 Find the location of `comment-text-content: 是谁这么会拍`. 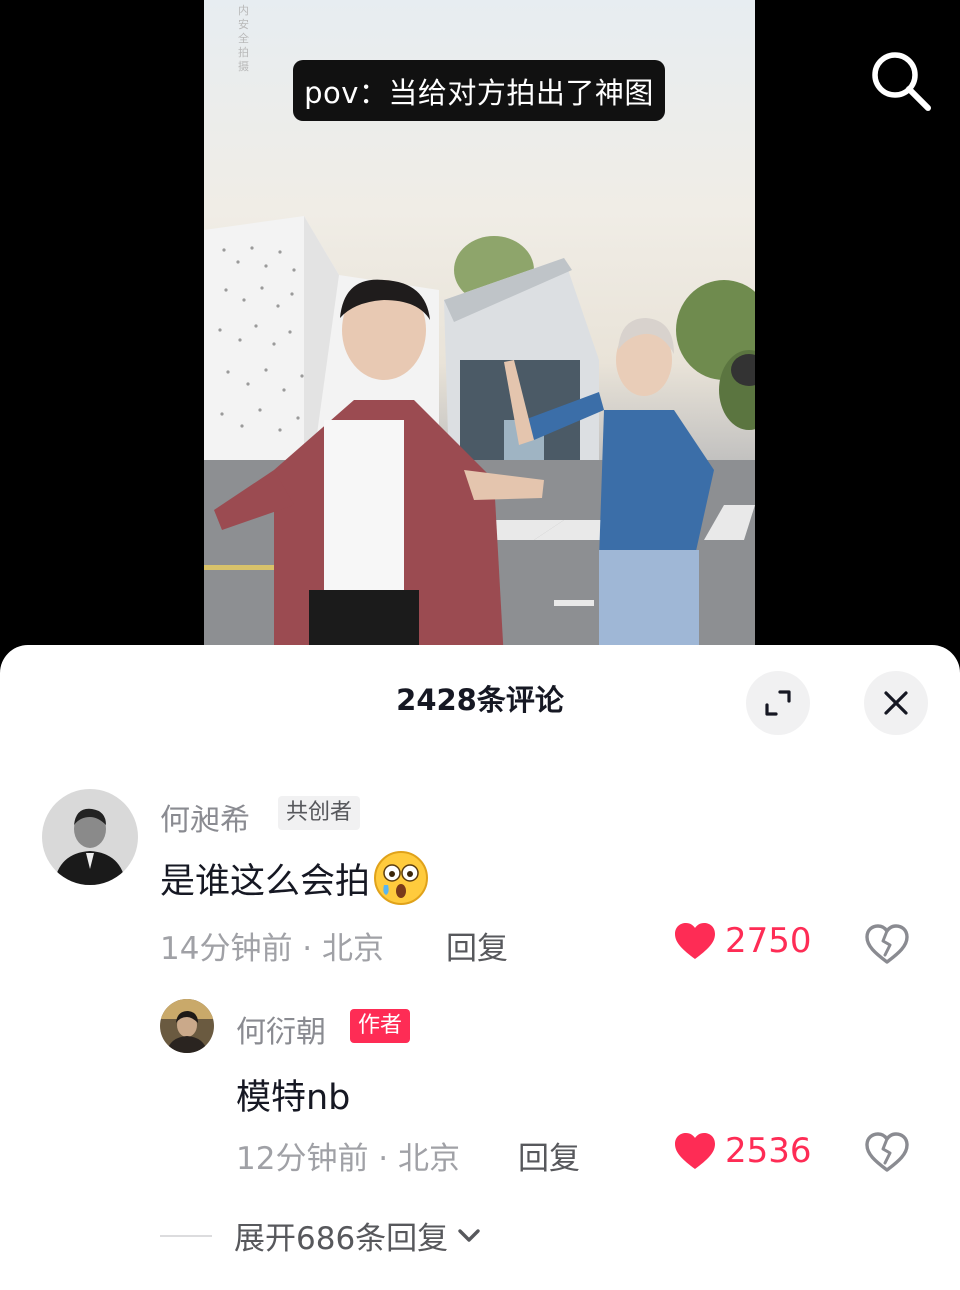

comment-text-content: 是谁这么会拍 is located at coordinates (265, 881).